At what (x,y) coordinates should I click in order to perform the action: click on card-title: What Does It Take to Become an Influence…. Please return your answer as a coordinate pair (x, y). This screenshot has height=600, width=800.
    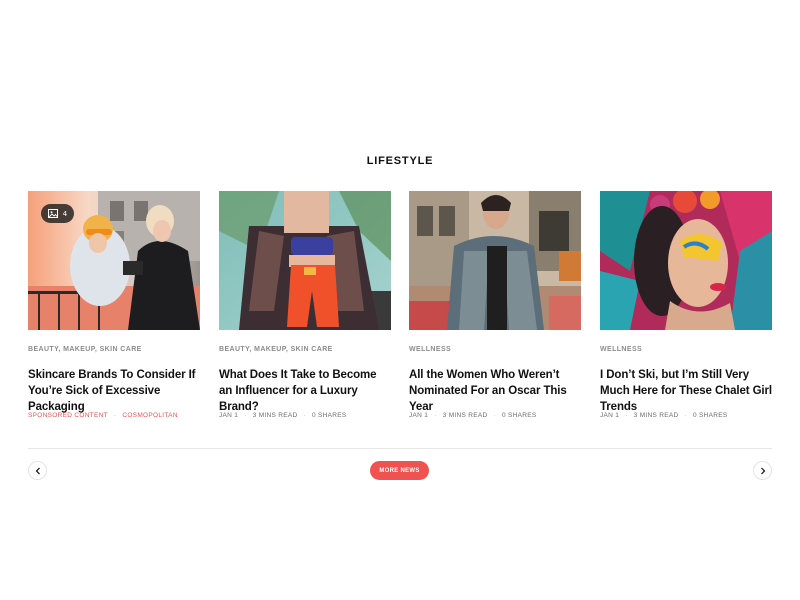
    Looking at the image, I should click on (305, 390).